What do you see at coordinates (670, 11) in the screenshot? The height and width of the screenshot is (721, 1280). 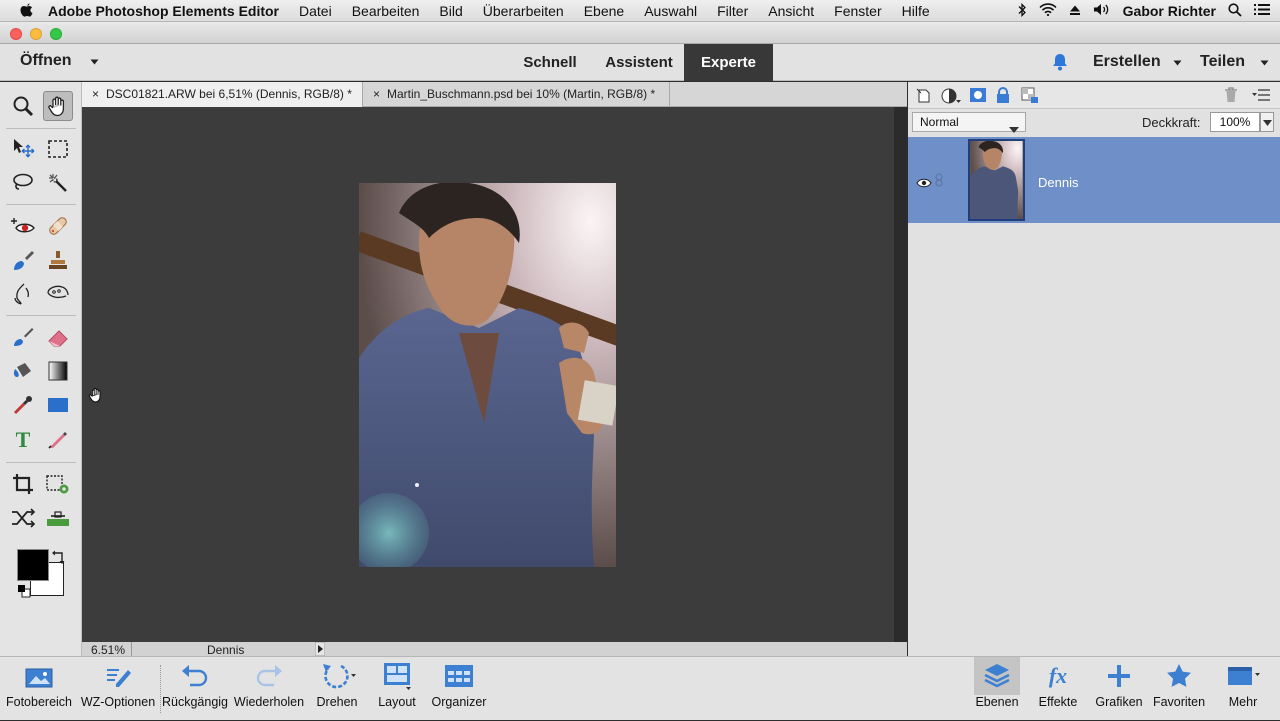 I see `menu-auswahl: Auswahl` at bounding box center [670, 11].